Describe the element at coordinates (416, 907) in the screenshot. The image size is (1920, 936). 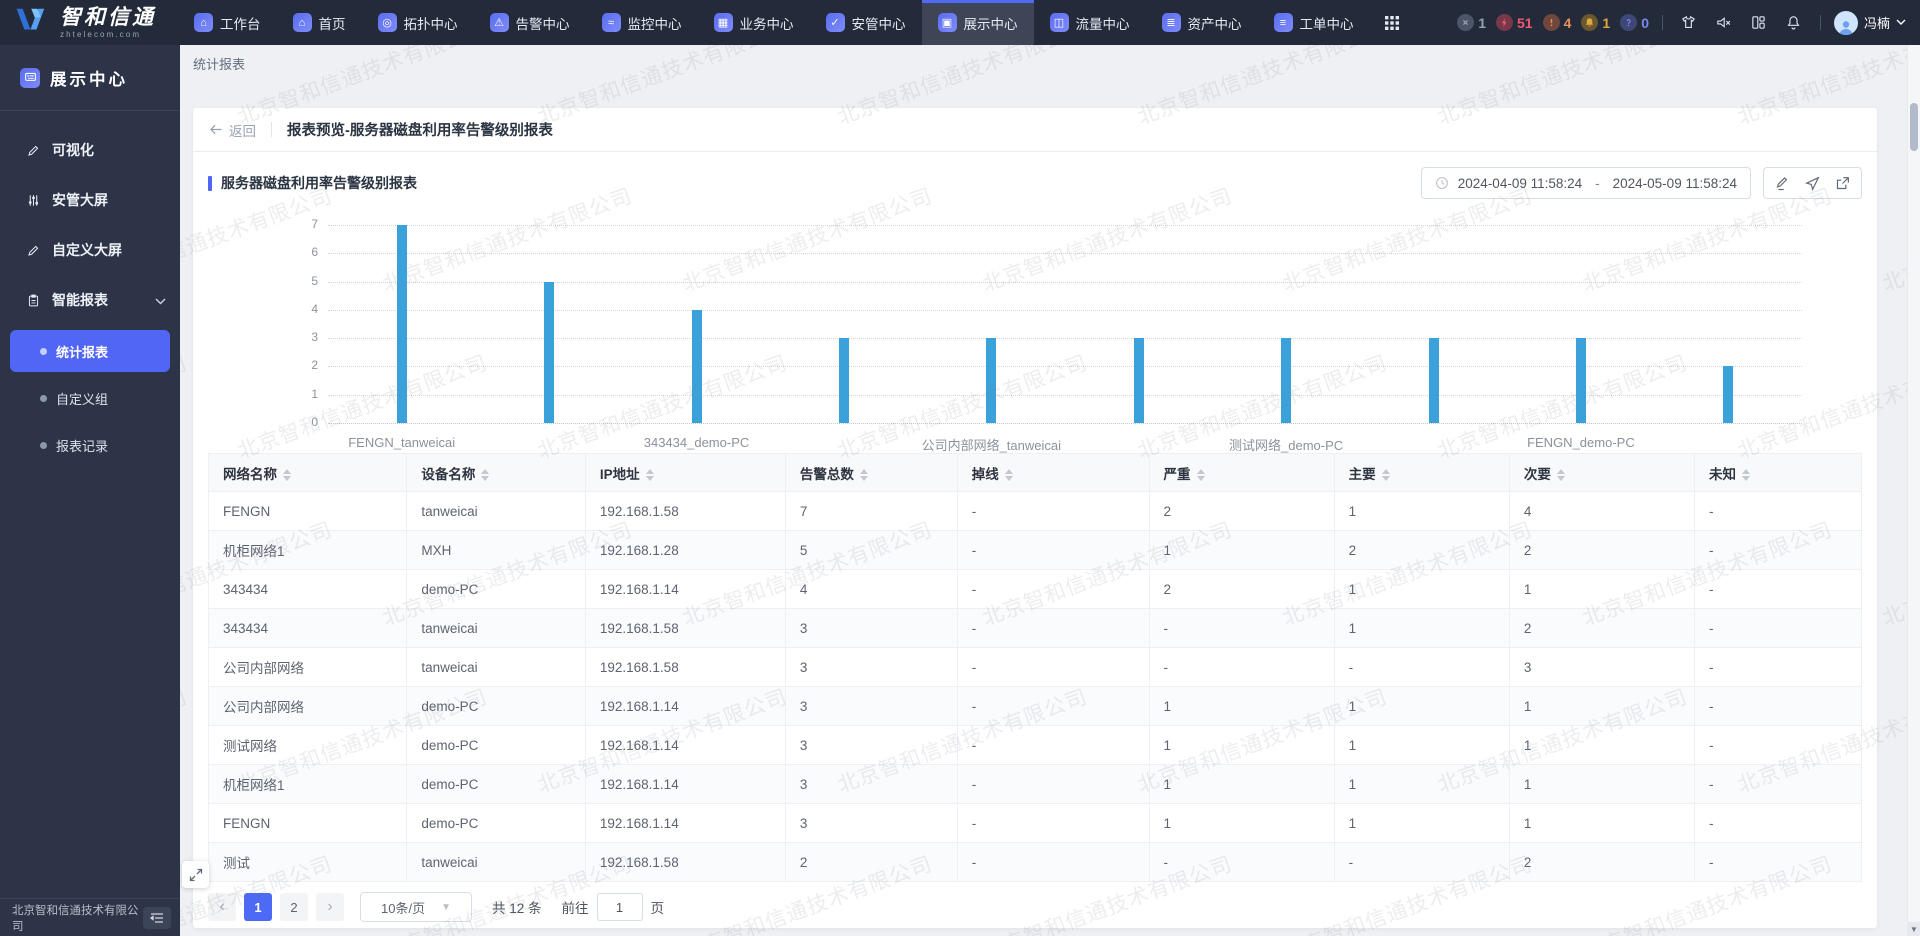
I see `page-size-select: 10条/页 ▼` at that location.